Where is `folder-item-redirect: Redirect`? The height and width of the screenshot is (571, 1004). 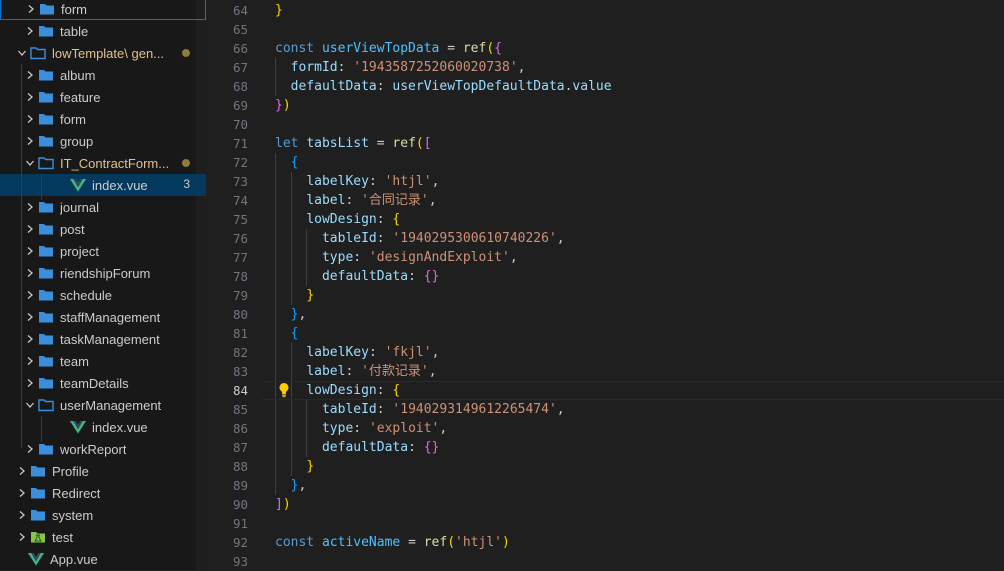 folder-item-redirect: Redirect is located at coordinates (103, 493).